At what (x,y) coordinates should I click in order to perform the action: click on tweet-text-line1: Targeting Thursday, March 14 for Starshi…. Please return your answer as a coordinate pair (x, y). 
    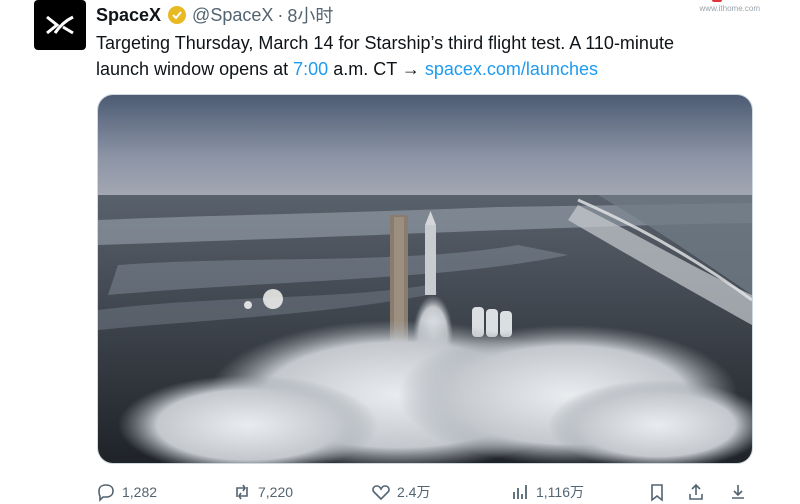
    Looking at the image, I should click on (385, 43).